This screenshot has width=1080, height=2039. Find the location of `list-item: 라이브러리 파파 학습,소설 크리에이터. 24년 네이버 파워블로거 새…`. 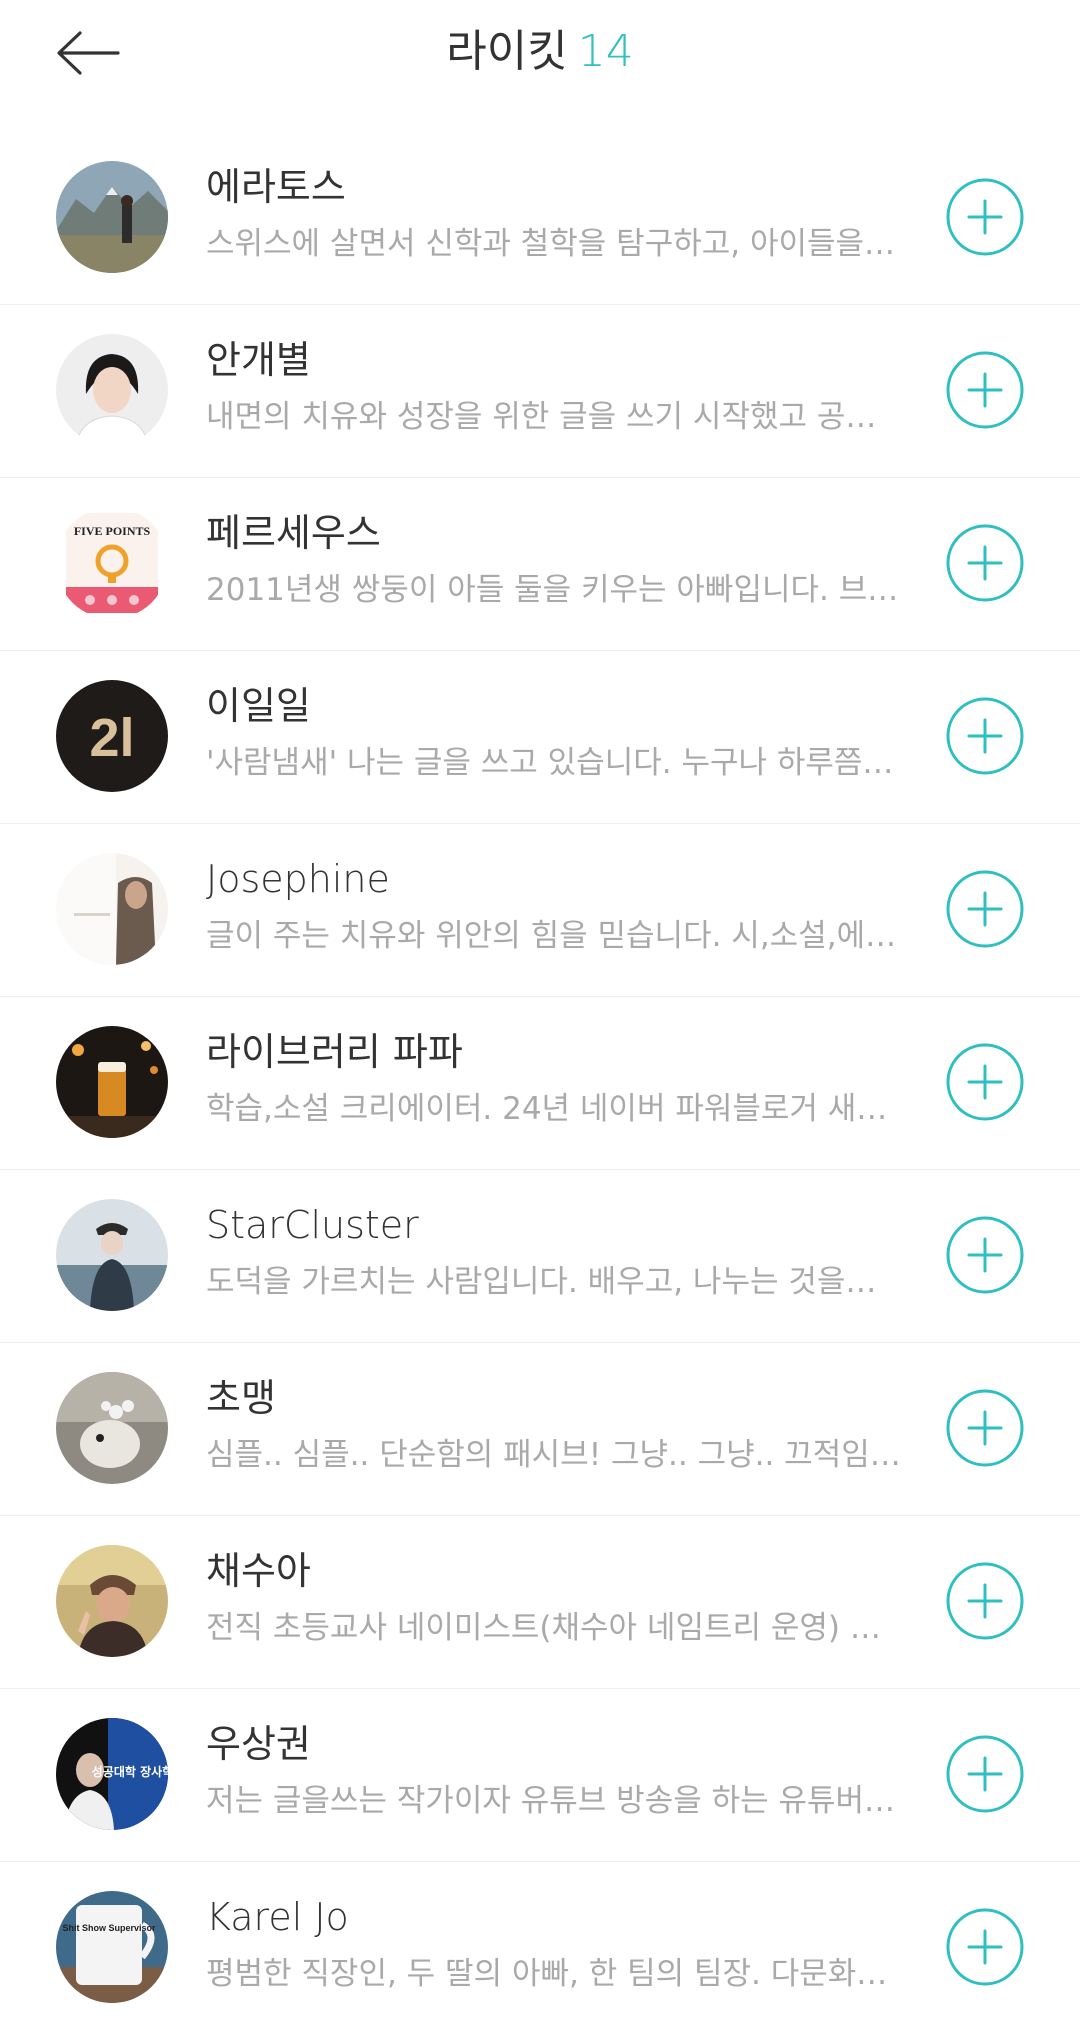

list-item: 라이브러리 파파 학습,소설 크리에이터. 24년 네이버 파워블로거 새… is located at coordinates (540, 1083).